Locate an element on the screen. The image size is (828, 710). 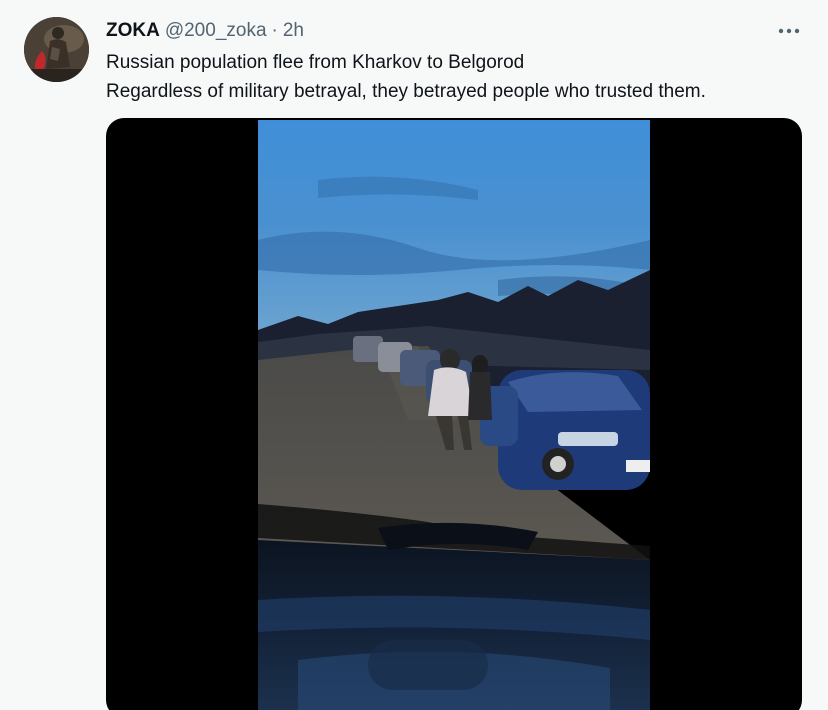
timestamp: 2h is located at coordinates (293, 31).